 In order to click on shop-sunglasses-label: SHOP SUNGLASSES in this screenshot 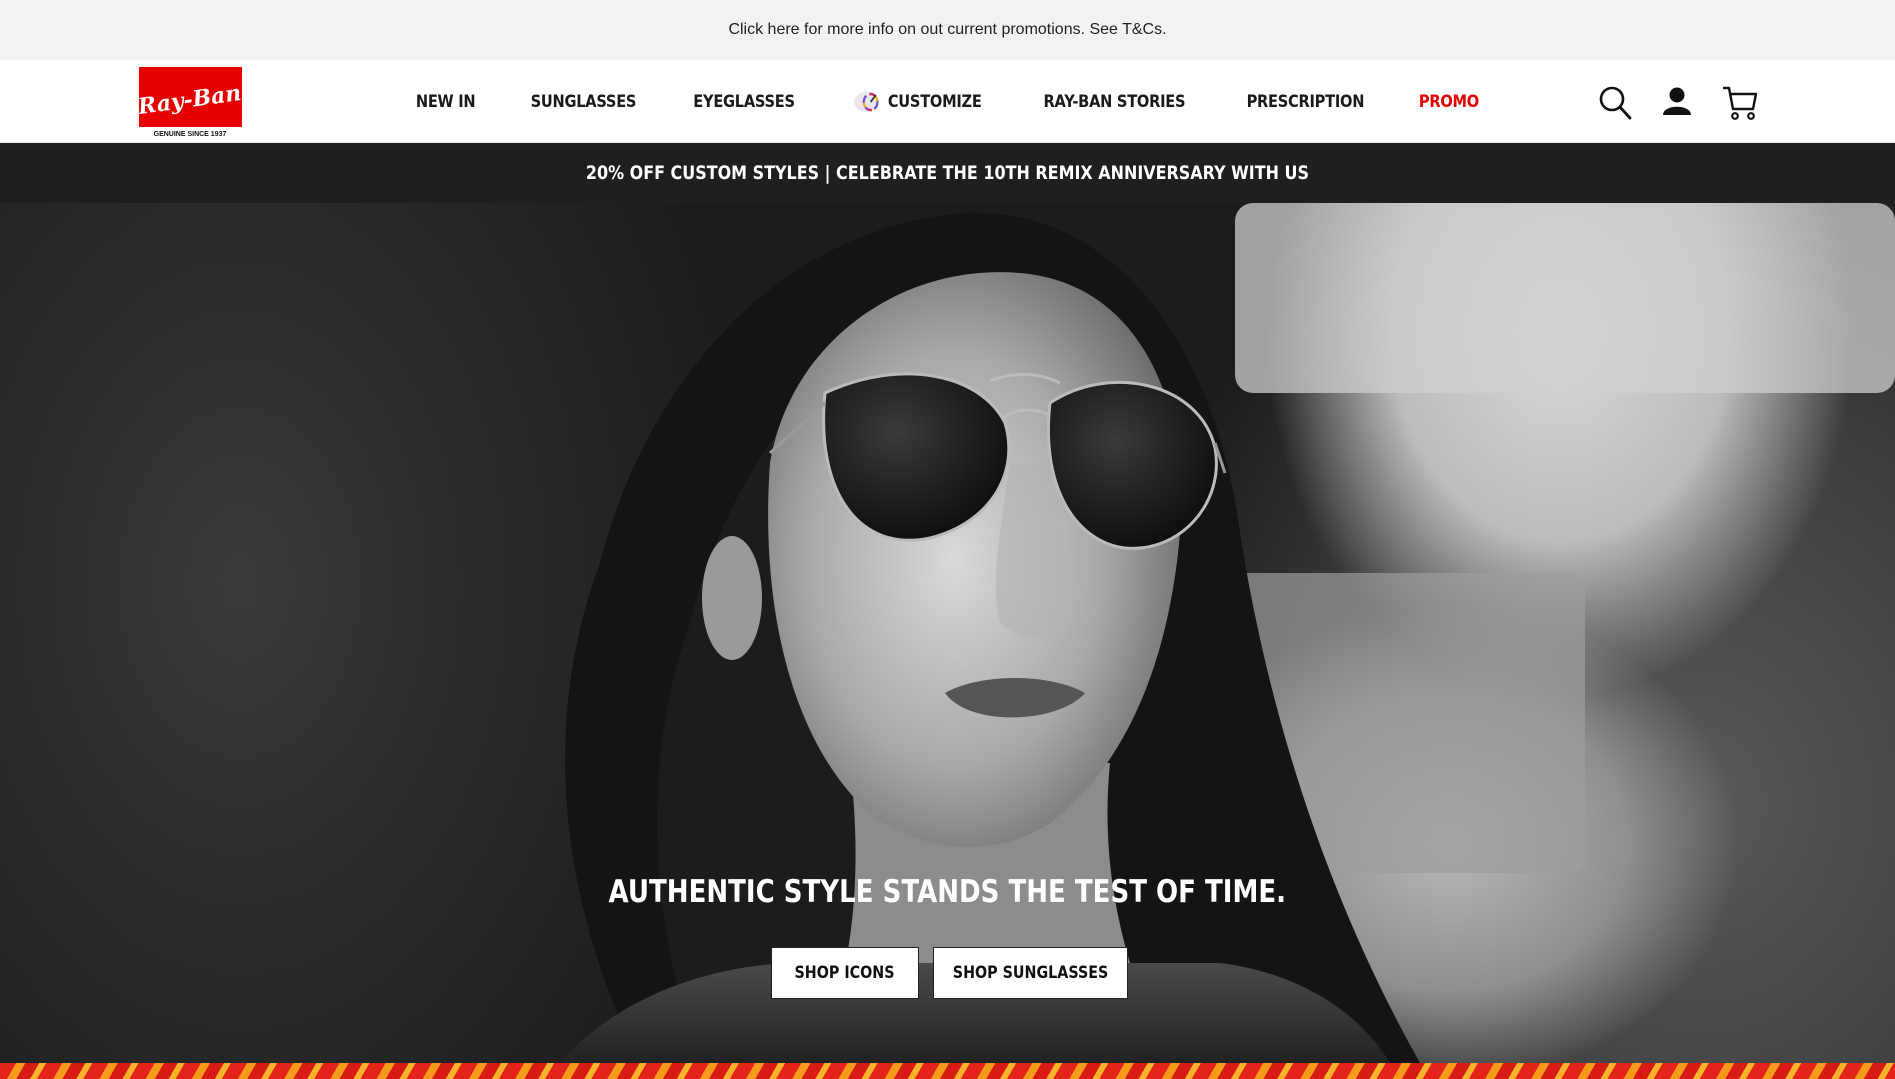, I will do `click(1030, 973)`.